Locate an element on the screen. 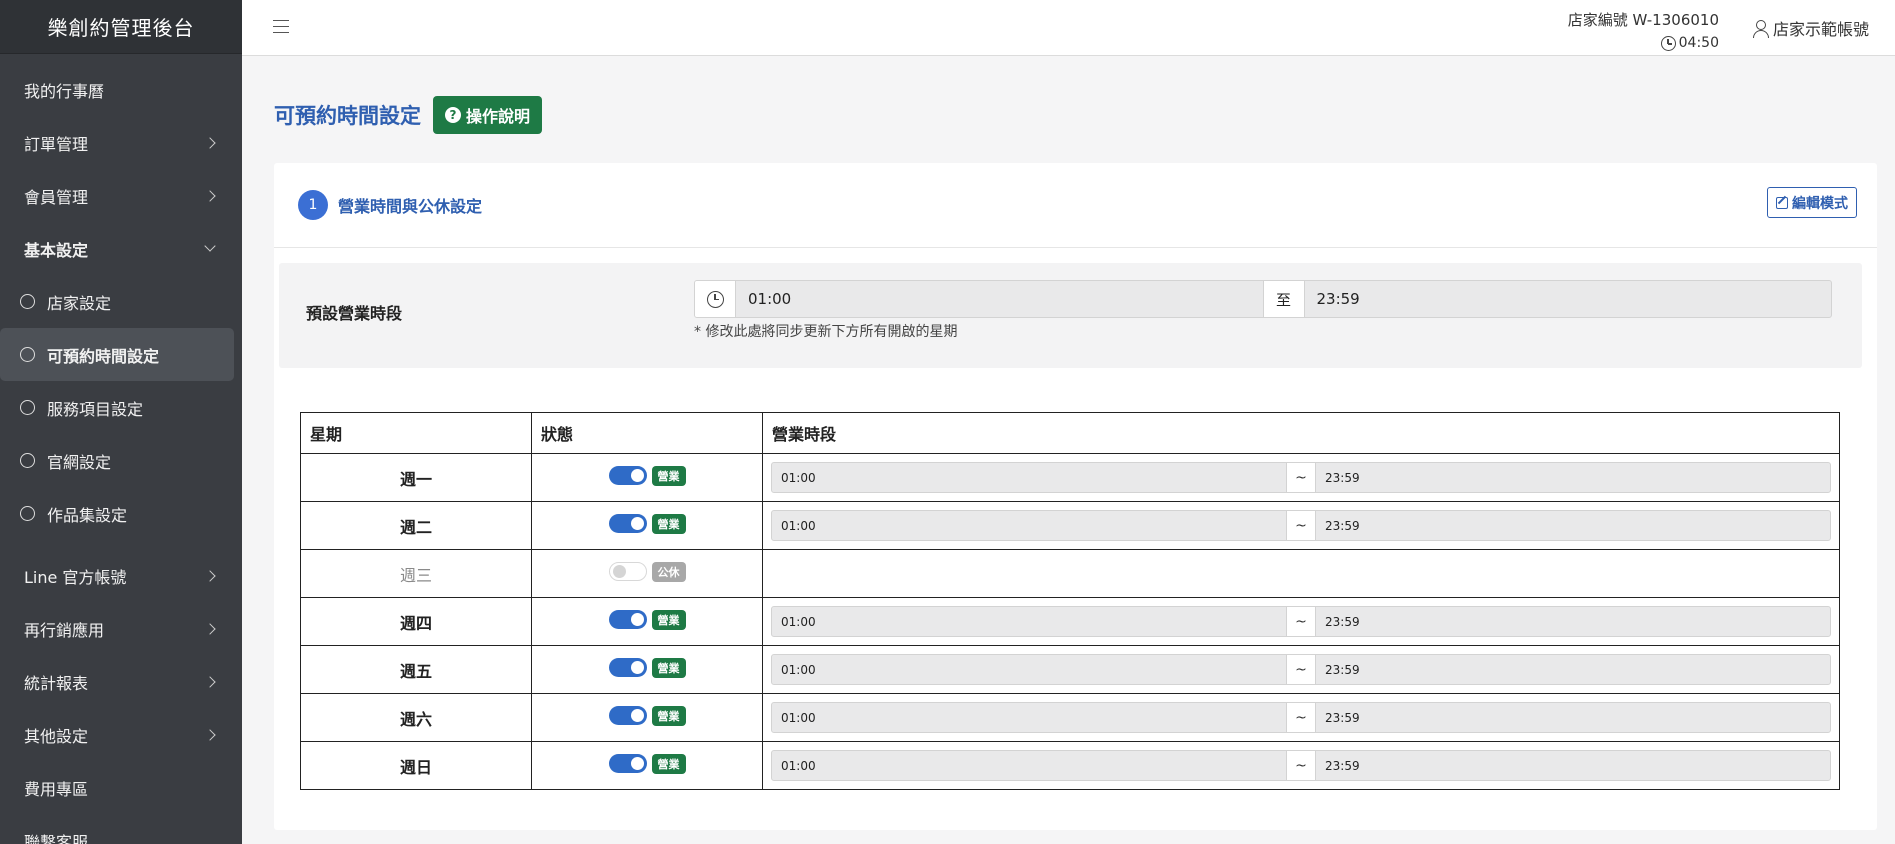 This screenshot has height=844, width=1895. table-row: 週六 營業 01:00 ~23:59 is located at coordinates (1070, 717).